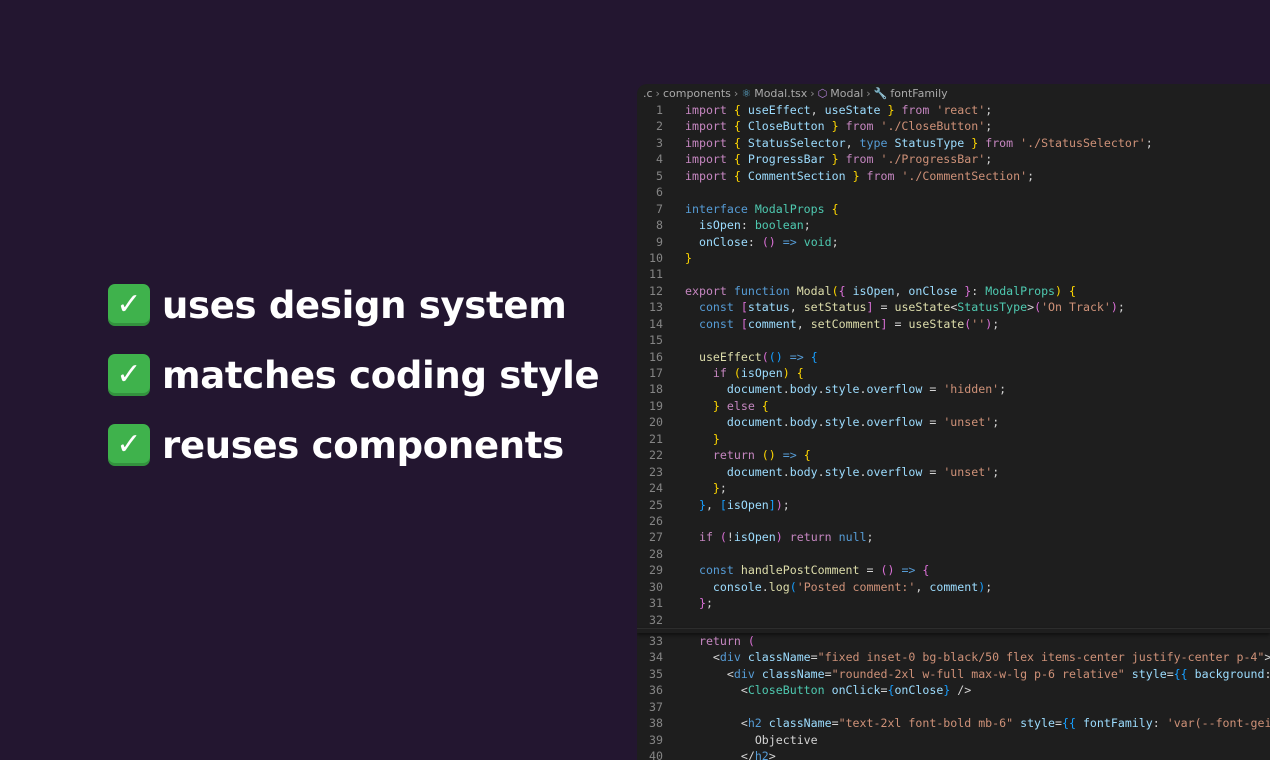 Image resolution: width=1270 pixels, height=760 pixels. Describe the element at coordinates (659, 142) in the screenshot. I see `line-number: 3` at that location.